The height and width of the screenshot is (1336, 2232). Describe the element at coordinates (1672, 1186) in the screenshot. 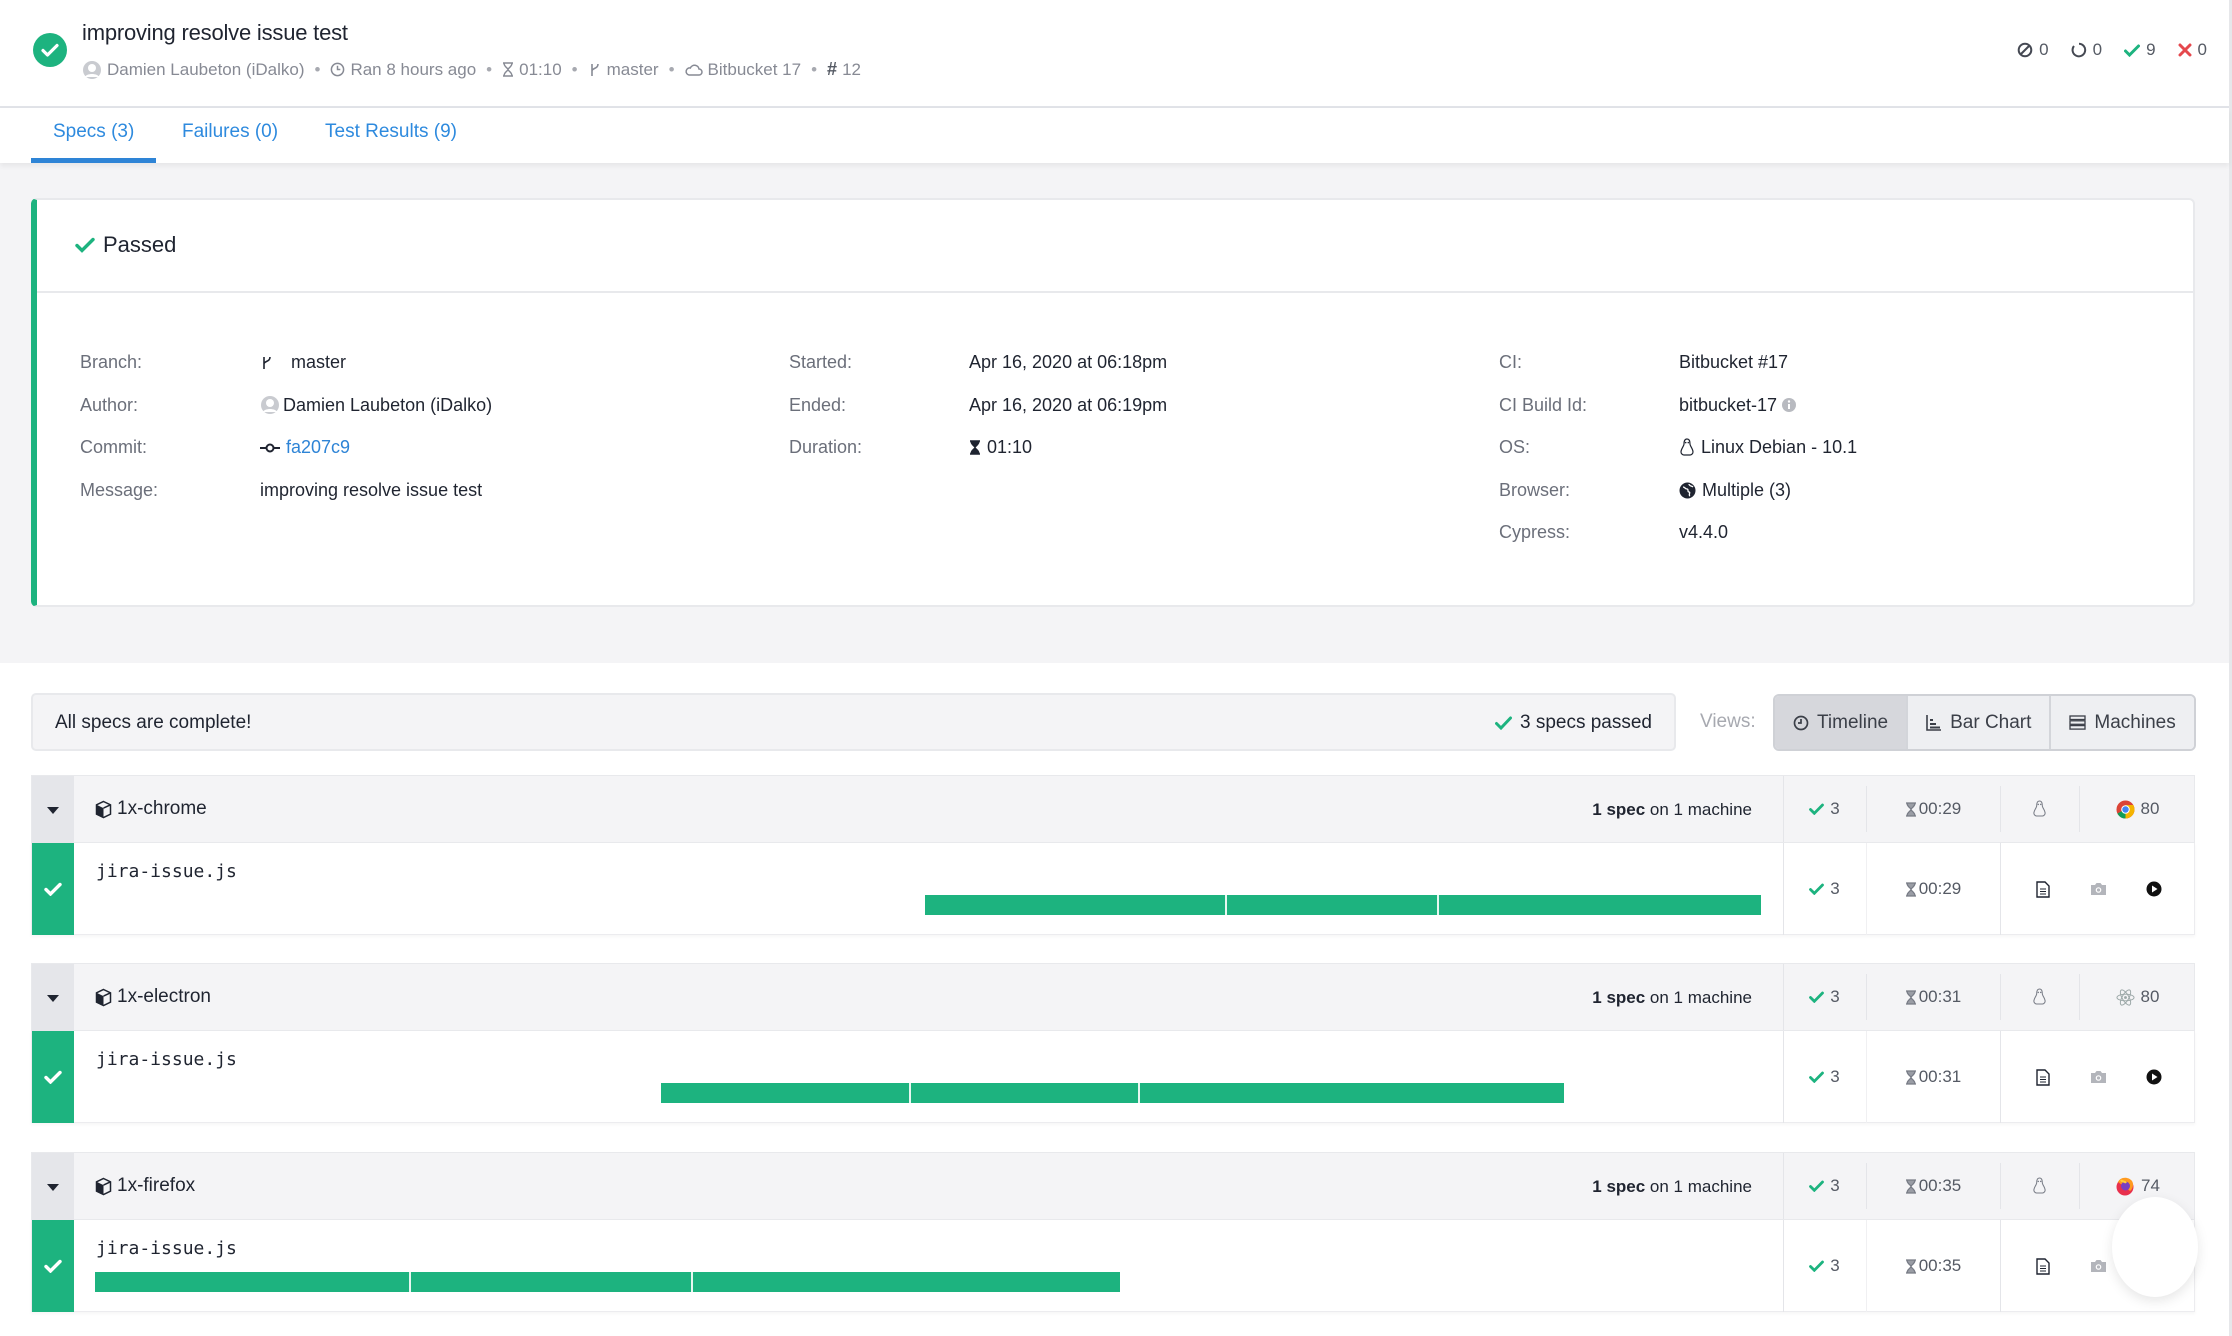

I see `group-summary: 1 spec on 1 machine` at that location.